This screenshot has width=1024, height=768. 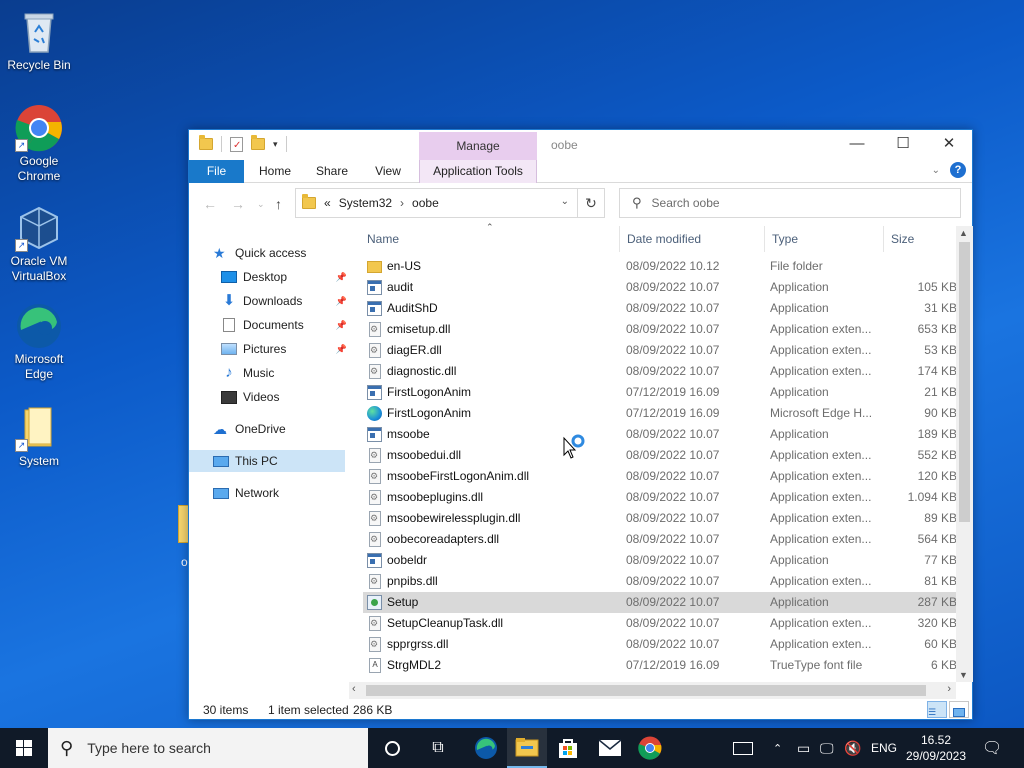 I want to click on breadcrumb-system32: System32, so click(x=365, y=203).